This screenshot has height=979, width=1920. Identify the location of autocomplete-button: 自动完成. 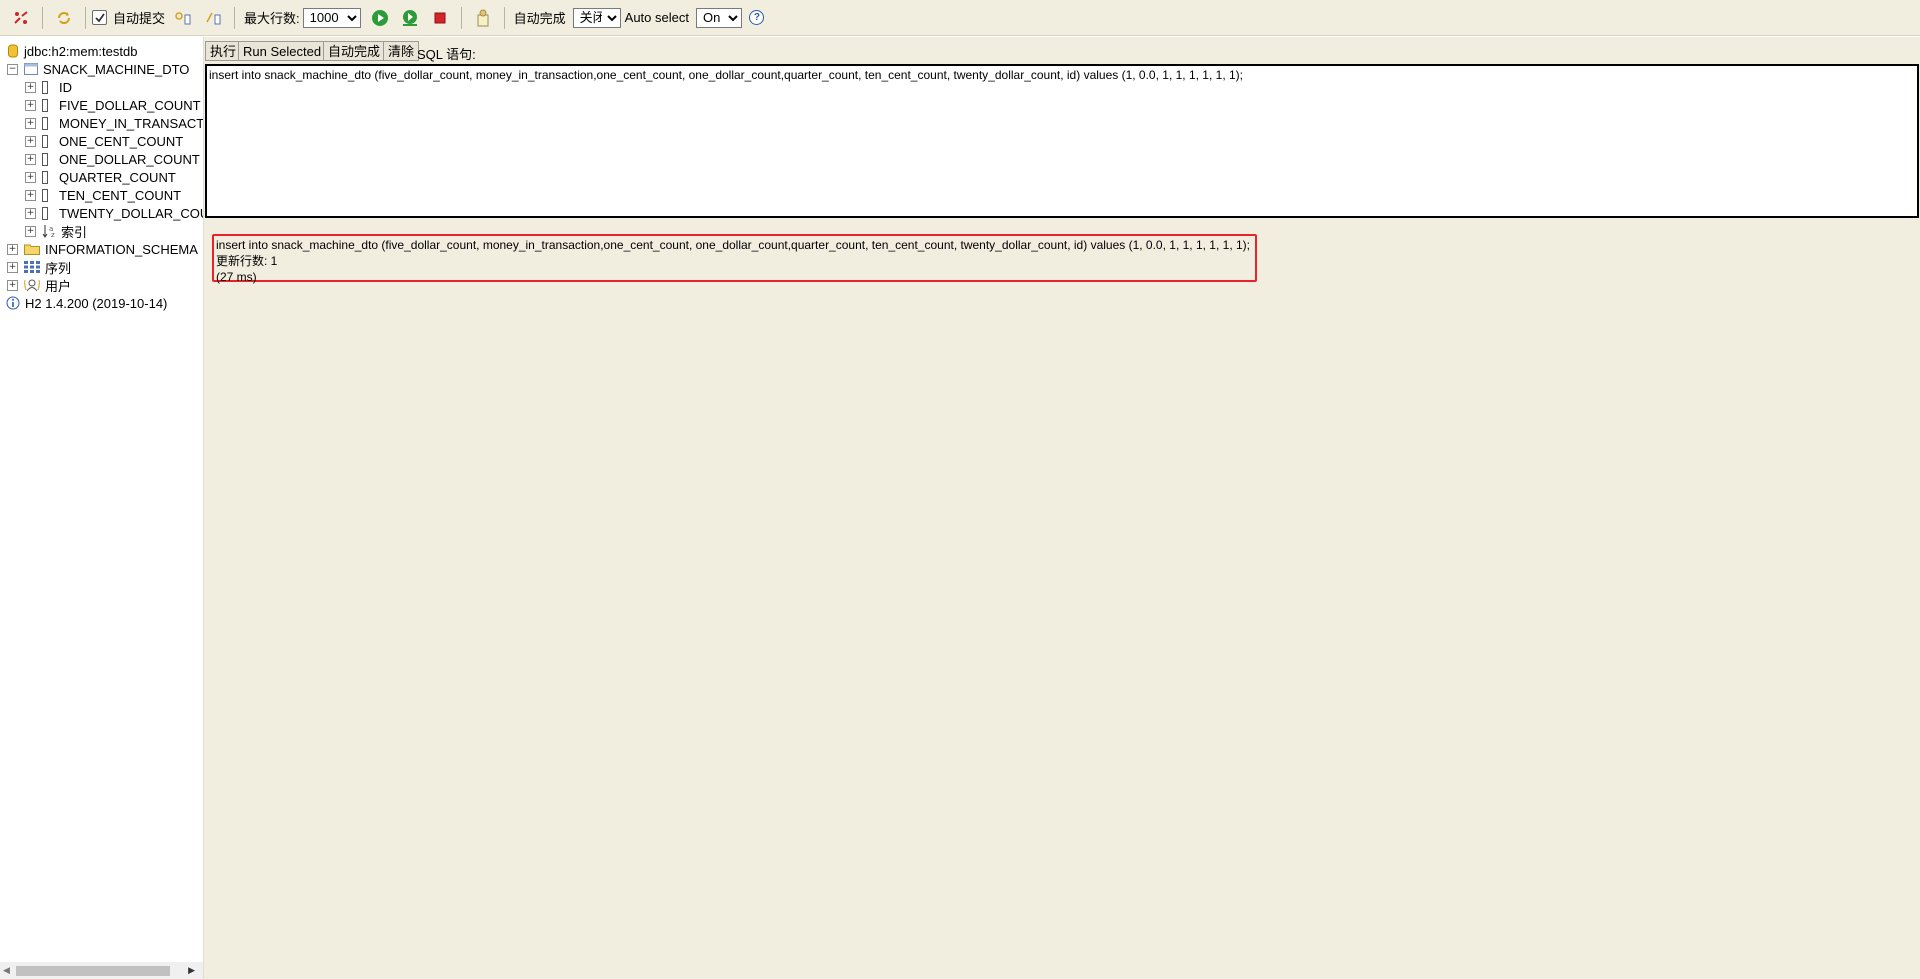
(354, 51).